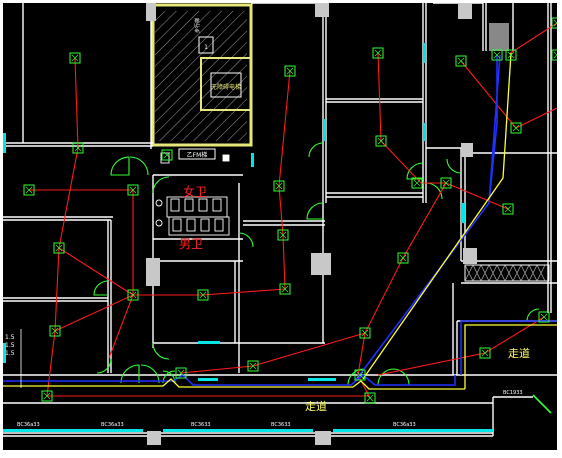 This screenshot has width=562, height=458. I want to click on elevator-label: 无障碍电梯, so click(226, 87).